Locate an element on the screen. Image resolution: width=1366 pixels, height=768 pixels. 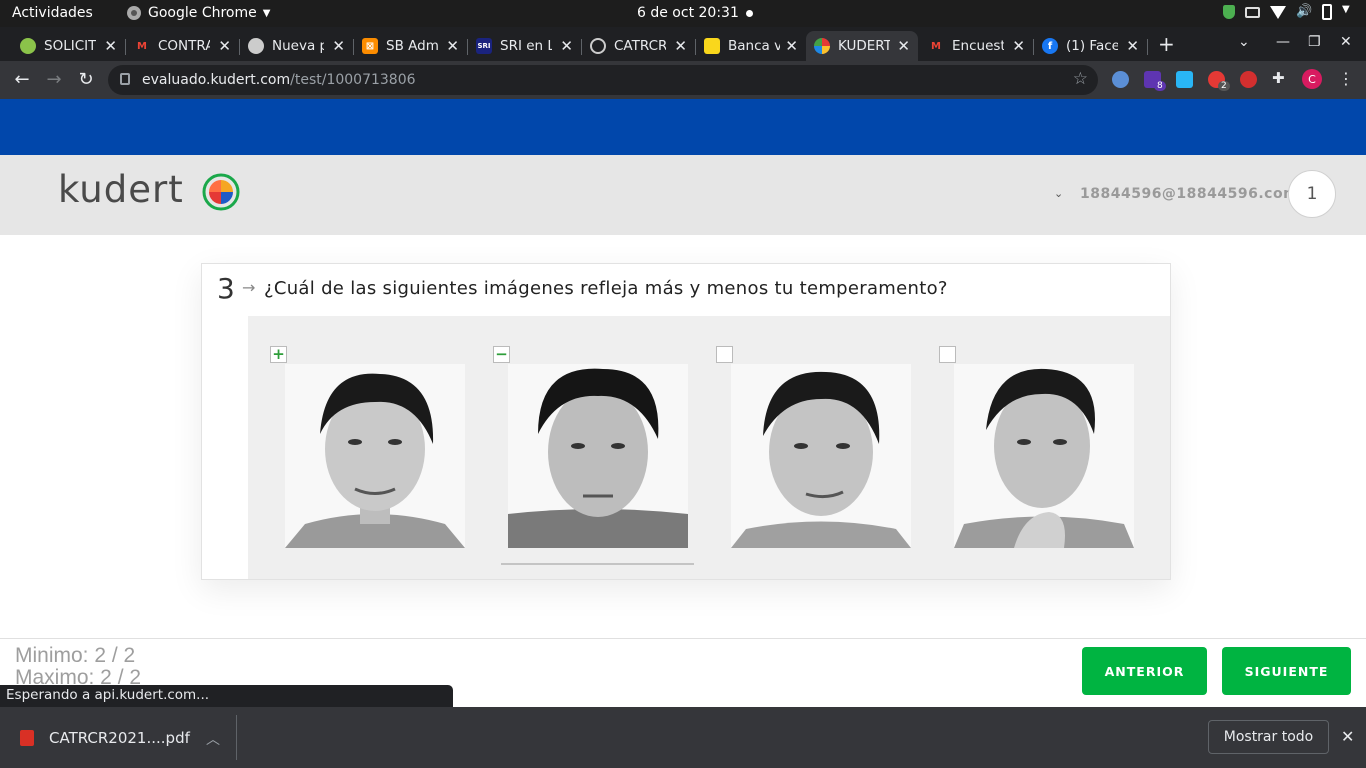
close-download-bar-icon: ✕ is located at coordinates (1347, 736).